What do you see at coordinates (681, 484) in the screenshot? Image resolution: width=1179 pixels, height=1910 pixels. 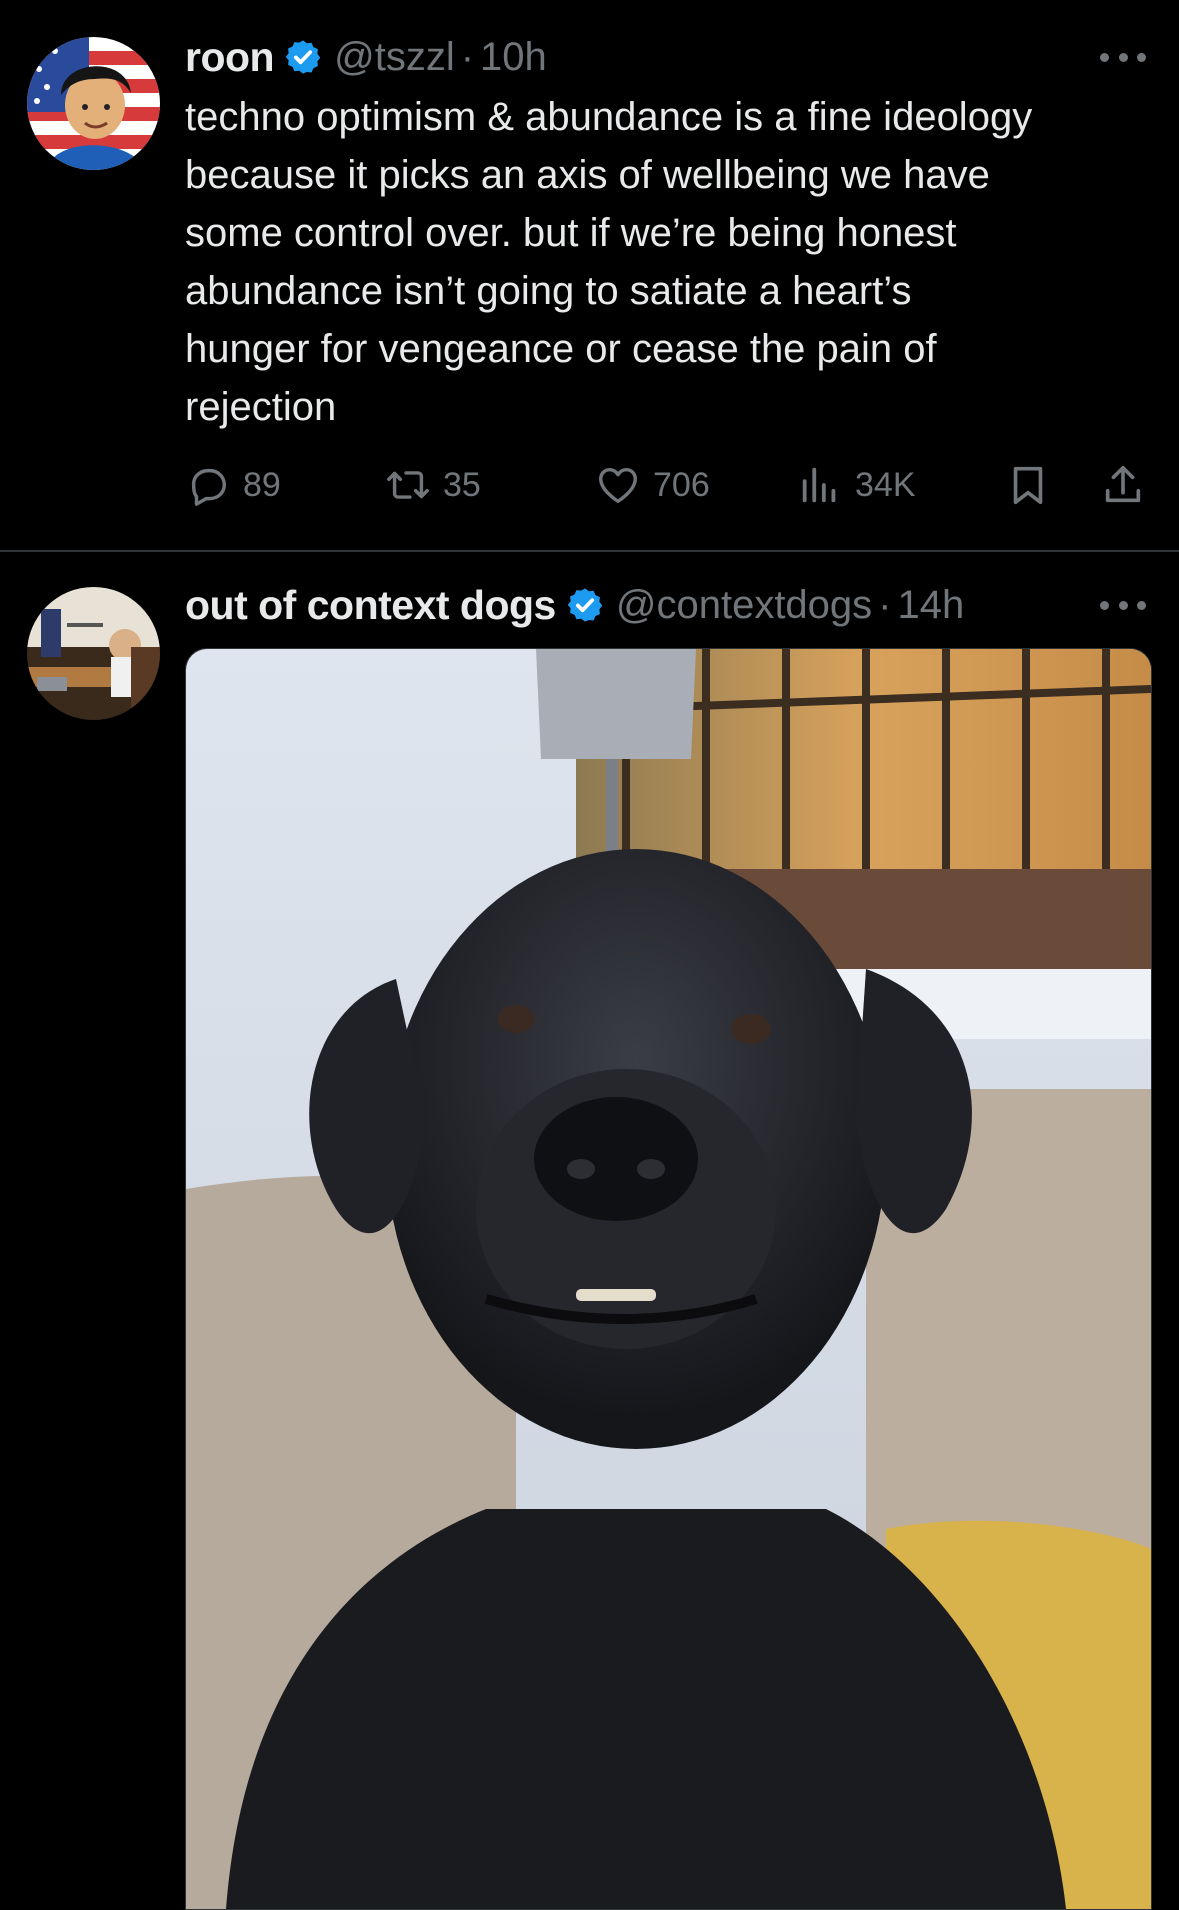 I see `like-count: 706` at bounding box center [681, 484].